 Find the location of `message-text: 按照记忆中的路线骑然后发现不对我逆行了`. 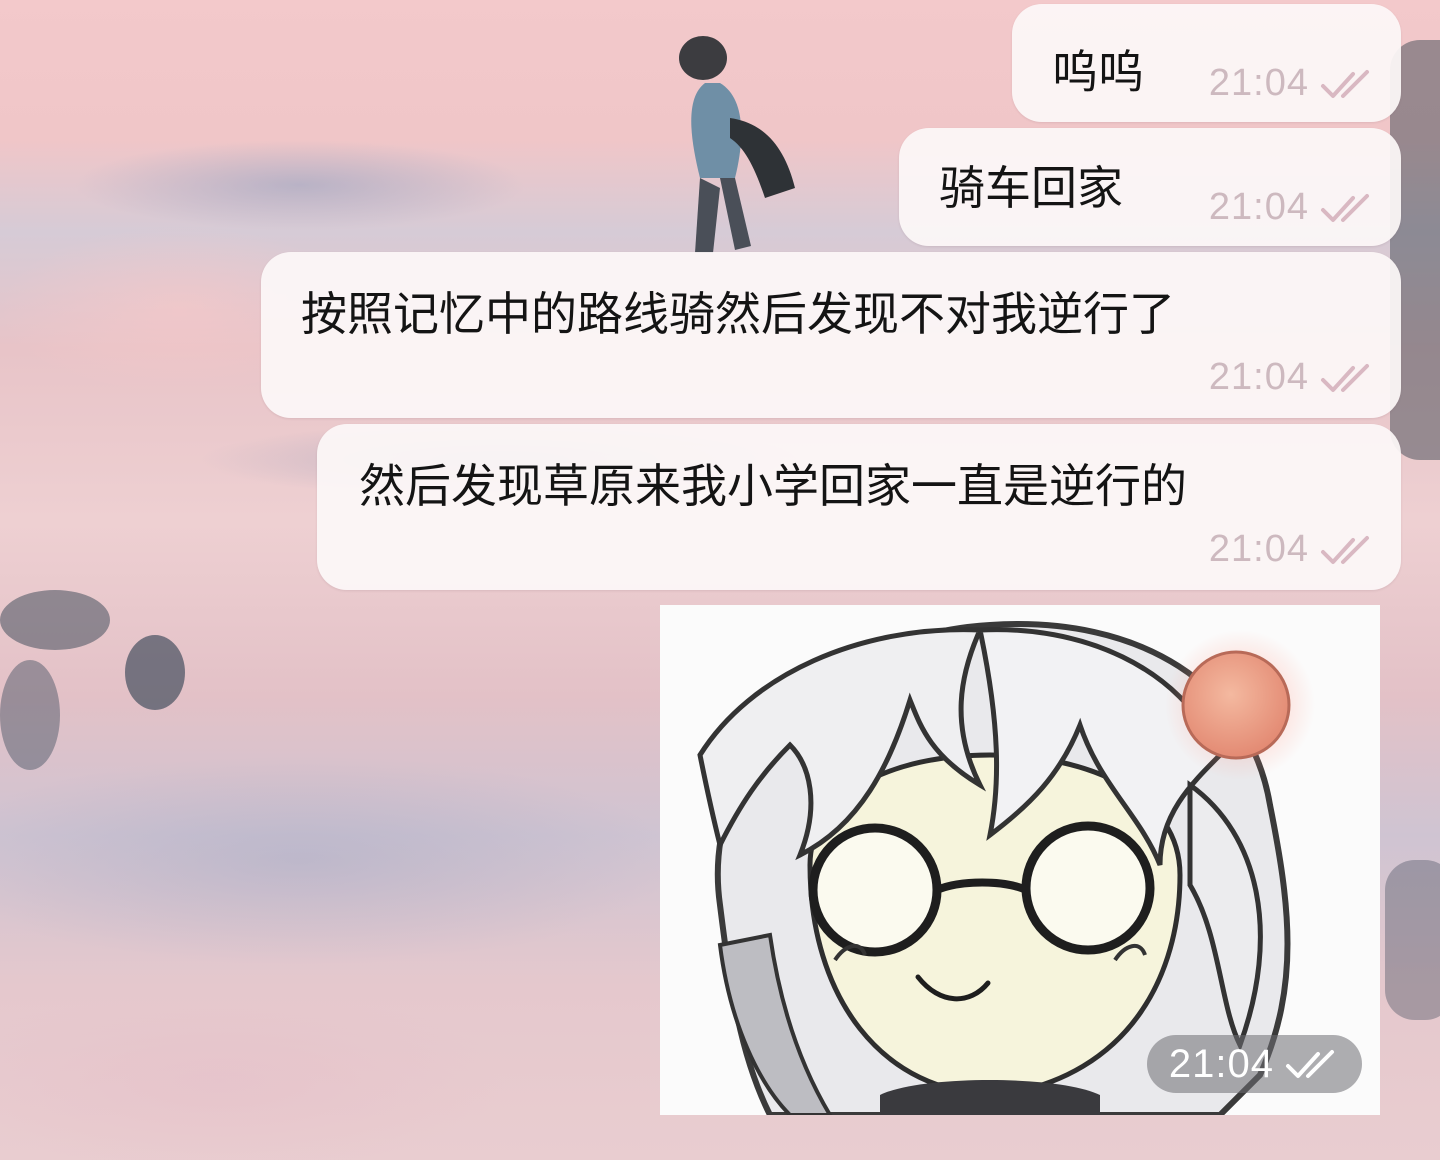

message-text: 按照记忆中的路线骑然后发现不对我逆行了 is located at coordinates (738, 314).